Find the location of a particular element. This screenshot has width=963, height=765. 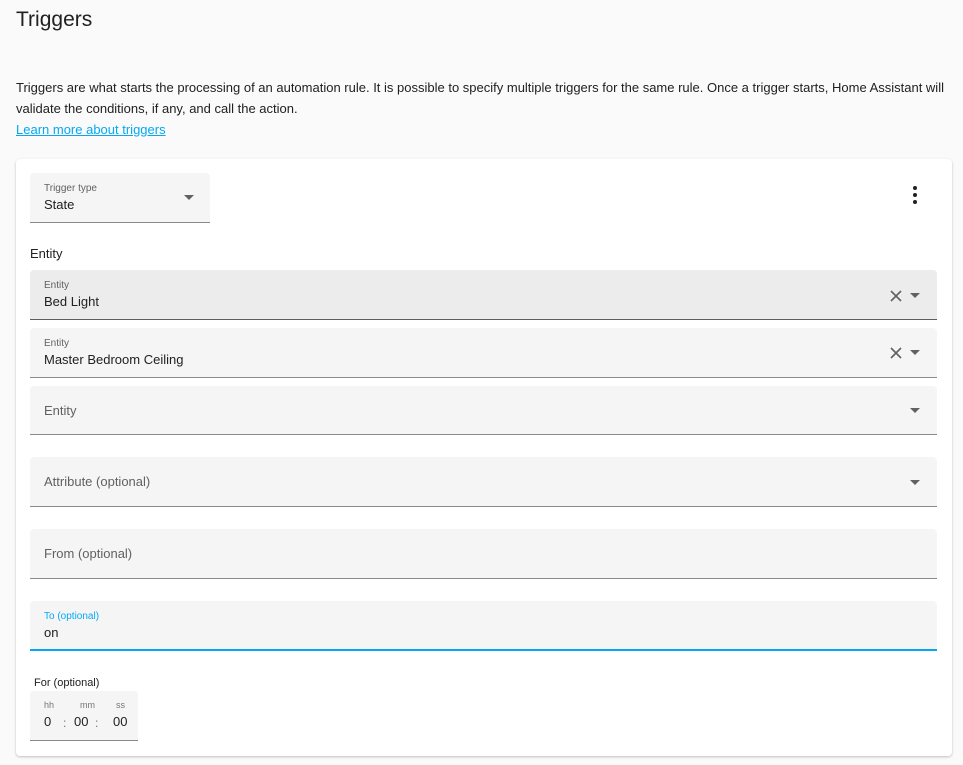

minutes-unit-label: mm is located at coordinates (87, 705).